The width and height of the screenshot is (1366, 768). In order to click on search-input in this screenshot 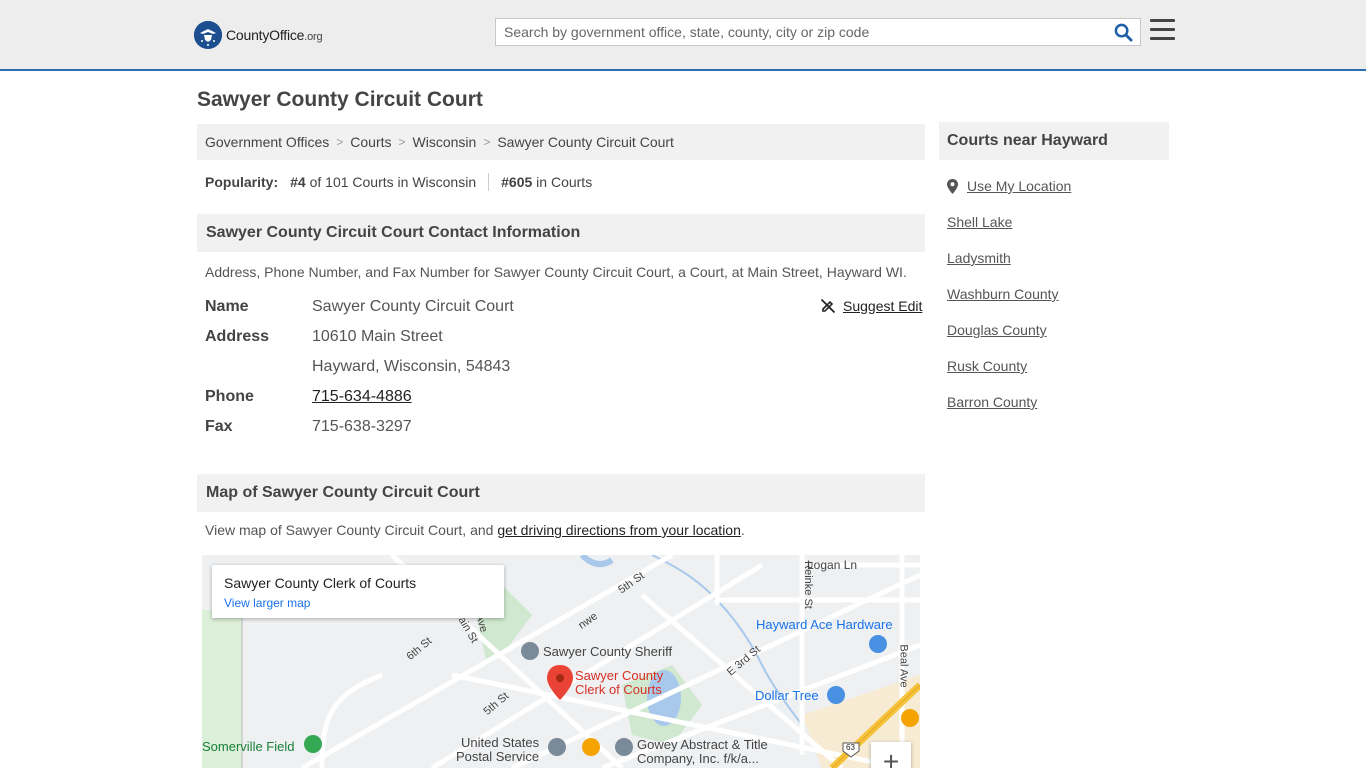, I will do `click(801, 32)`.